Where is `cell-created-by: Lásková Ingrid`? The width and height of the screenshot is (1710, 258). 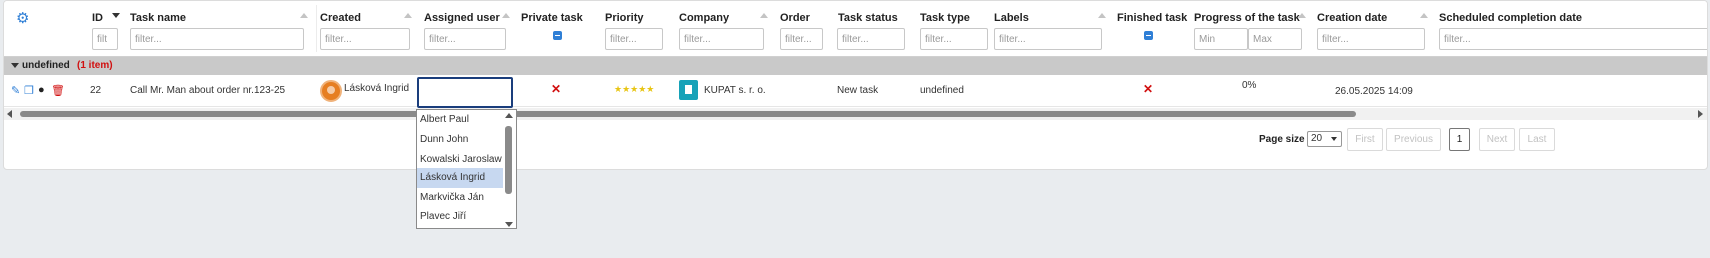
cell-created-by: Lásková Ingrid is located at coordinates (377, 88).